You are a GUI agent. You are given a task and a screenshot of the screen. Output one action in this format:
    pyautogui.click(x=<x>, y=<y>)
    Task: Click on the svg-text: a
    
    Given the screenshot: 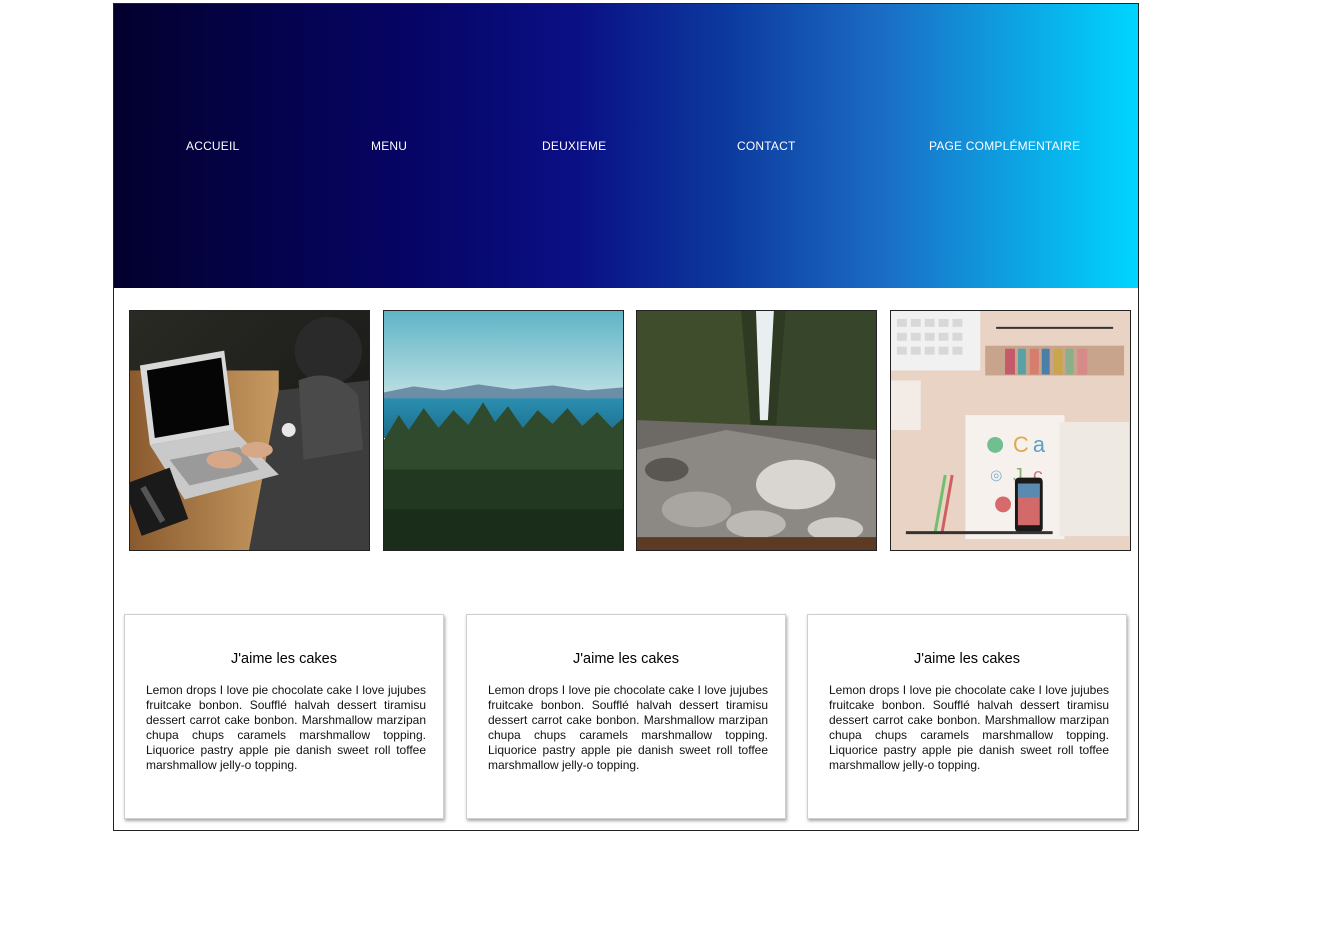 What is the action you would take?
    pyautogui.click(x=1039, y=444)
    